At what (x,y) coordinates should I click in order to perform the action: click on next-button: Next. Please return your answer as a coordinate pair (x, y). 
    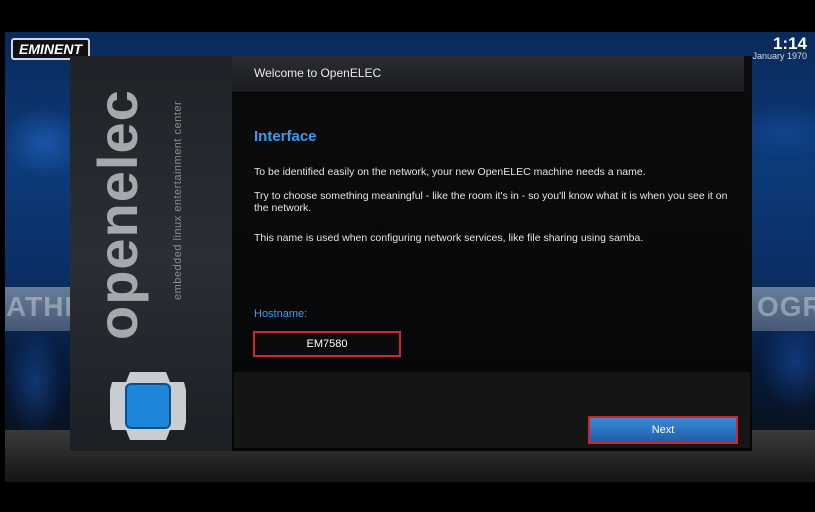
    Looking at the image, I should click on (663, 430).